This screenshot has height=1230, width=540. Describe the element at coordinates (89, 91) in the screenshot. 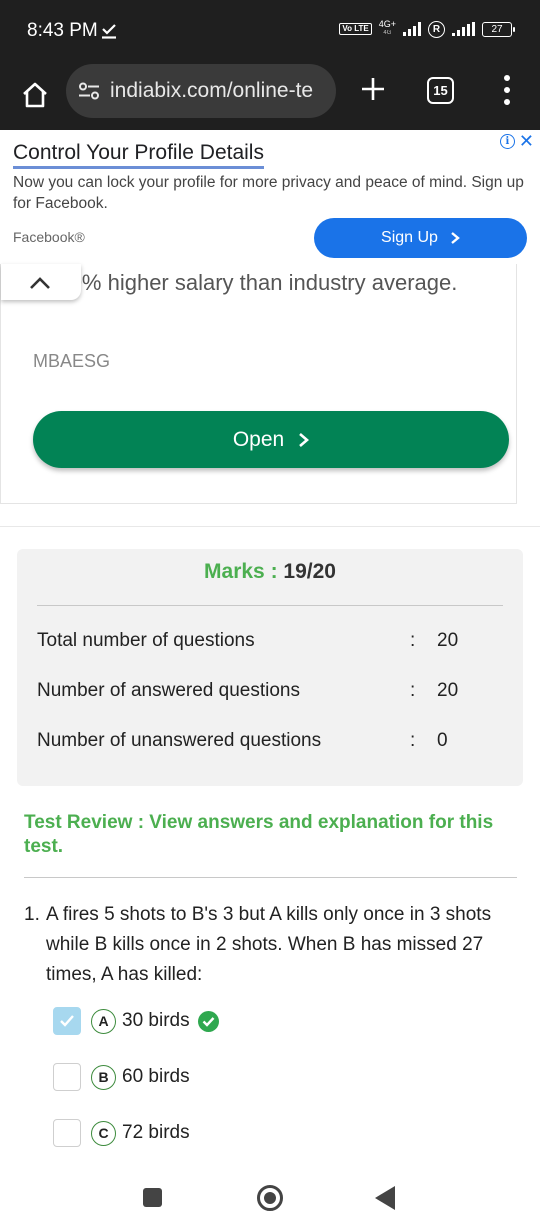

I see `site-settings-icon` at that location.